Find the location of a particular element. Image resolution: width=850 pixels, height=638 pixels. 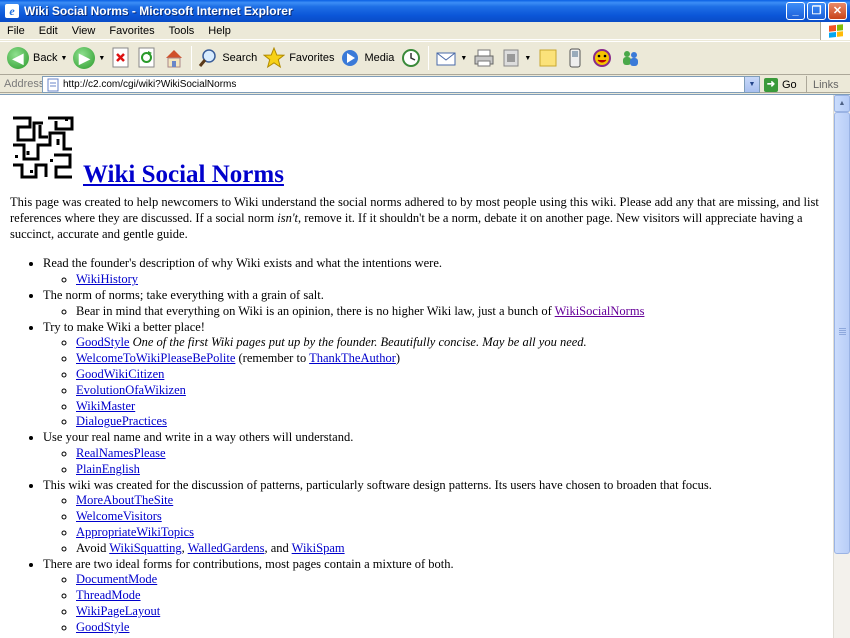

link-real-names-please: RealNamesPlease is located at coordinates (121, 453).